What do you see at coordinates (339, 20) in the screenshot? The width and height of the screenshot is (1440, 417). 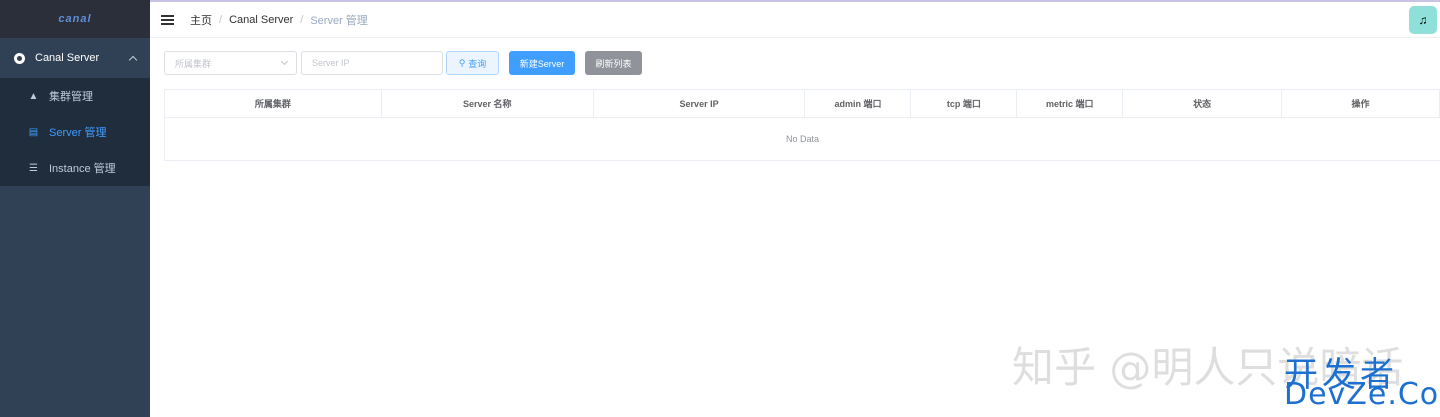 I see `breadcrumb-current: Server 管理` at bounding box center [339, 20].